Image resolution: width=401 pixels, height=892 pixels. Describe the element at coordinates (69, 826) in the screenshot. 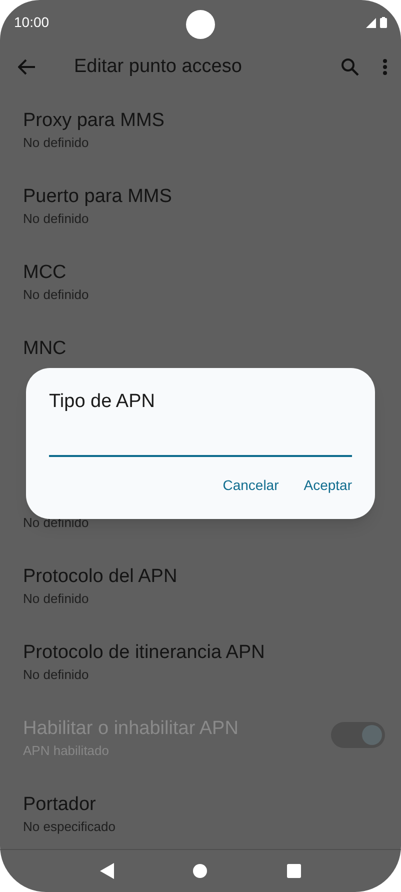

I see `setting-value: No especificado` at that location.